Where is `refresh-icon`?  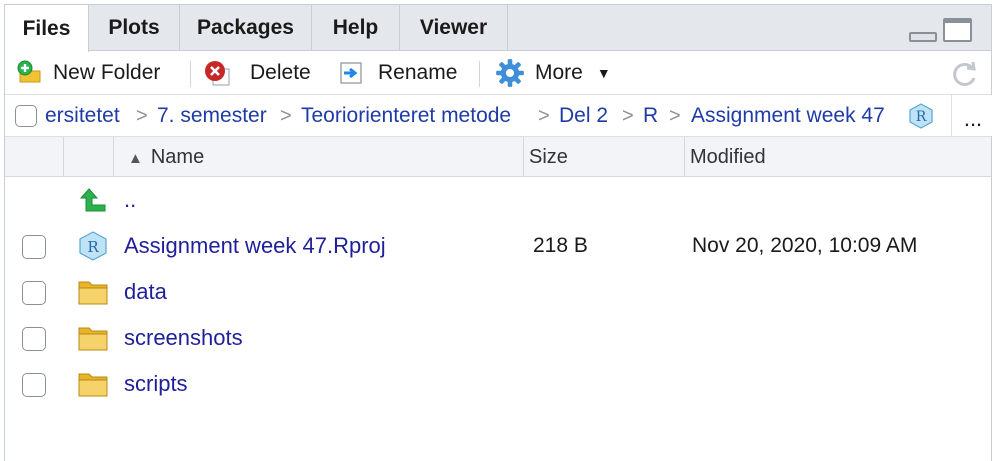 refresh-icon is located at coordinates (965, 74).